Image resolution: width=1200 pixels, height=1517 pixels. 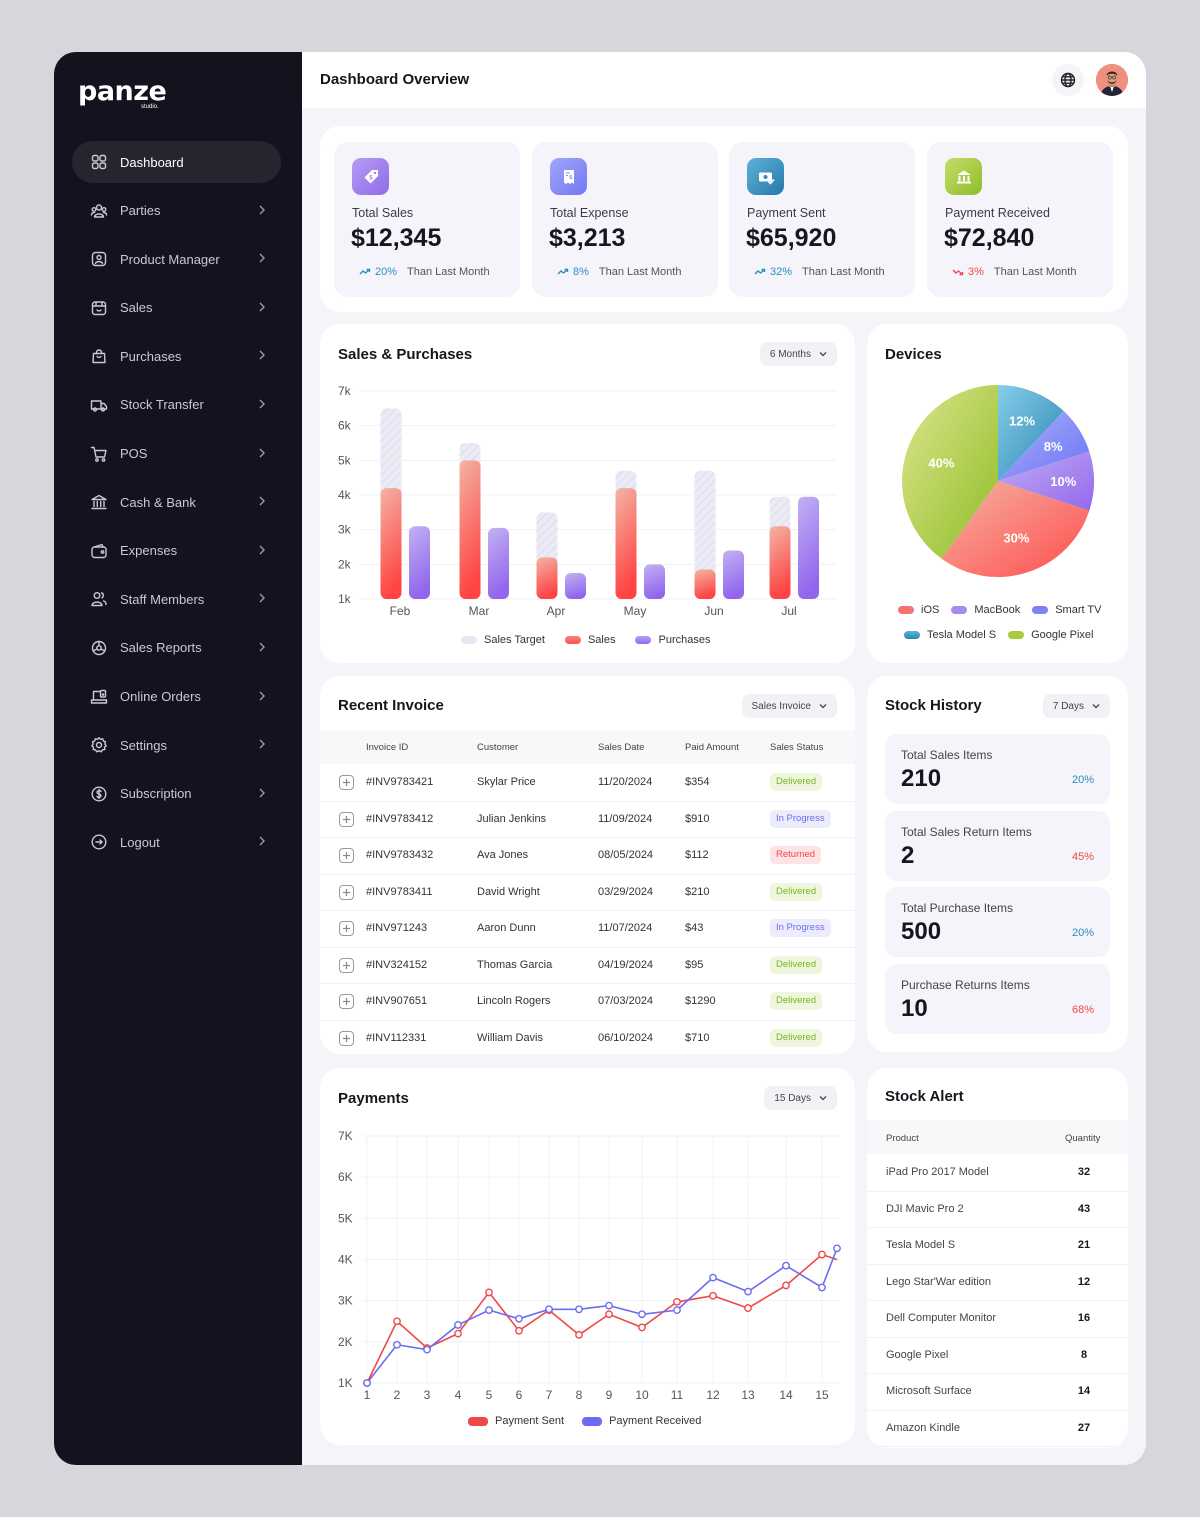 I want to click on sidebar-item-pos: POS, so click(x=176, y=454).